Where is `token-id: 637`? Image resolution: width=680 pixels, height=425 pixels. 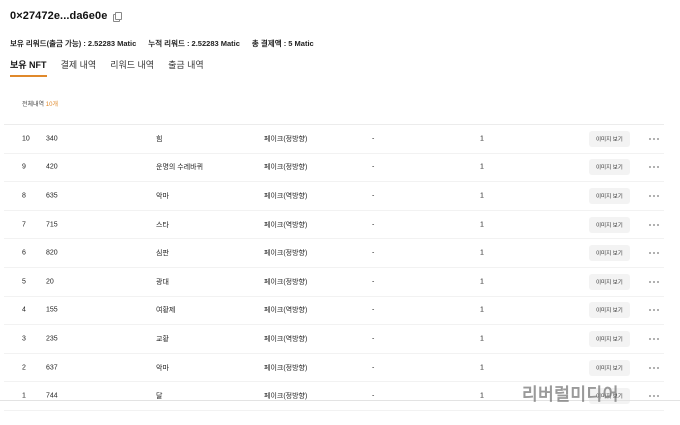 token-id: 637 is located at coordinates (52, 368).